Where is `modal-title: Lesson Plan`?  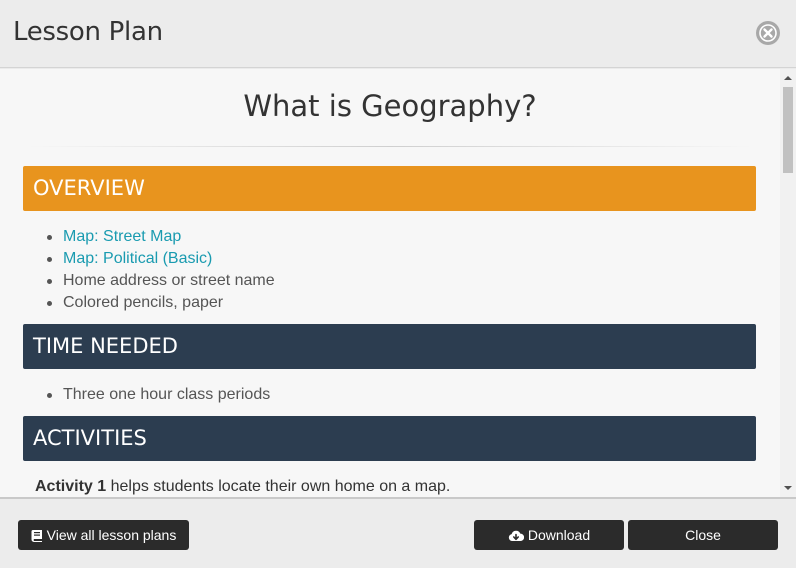 modal-title: Lesson Plan is located at coordinates (88, 32).